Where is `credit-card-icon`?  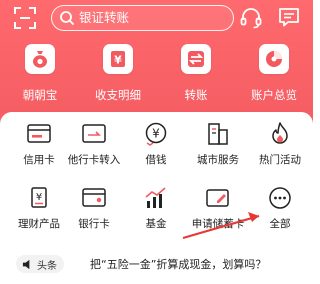 credit-card-icon is located at coordinates (39, 133).